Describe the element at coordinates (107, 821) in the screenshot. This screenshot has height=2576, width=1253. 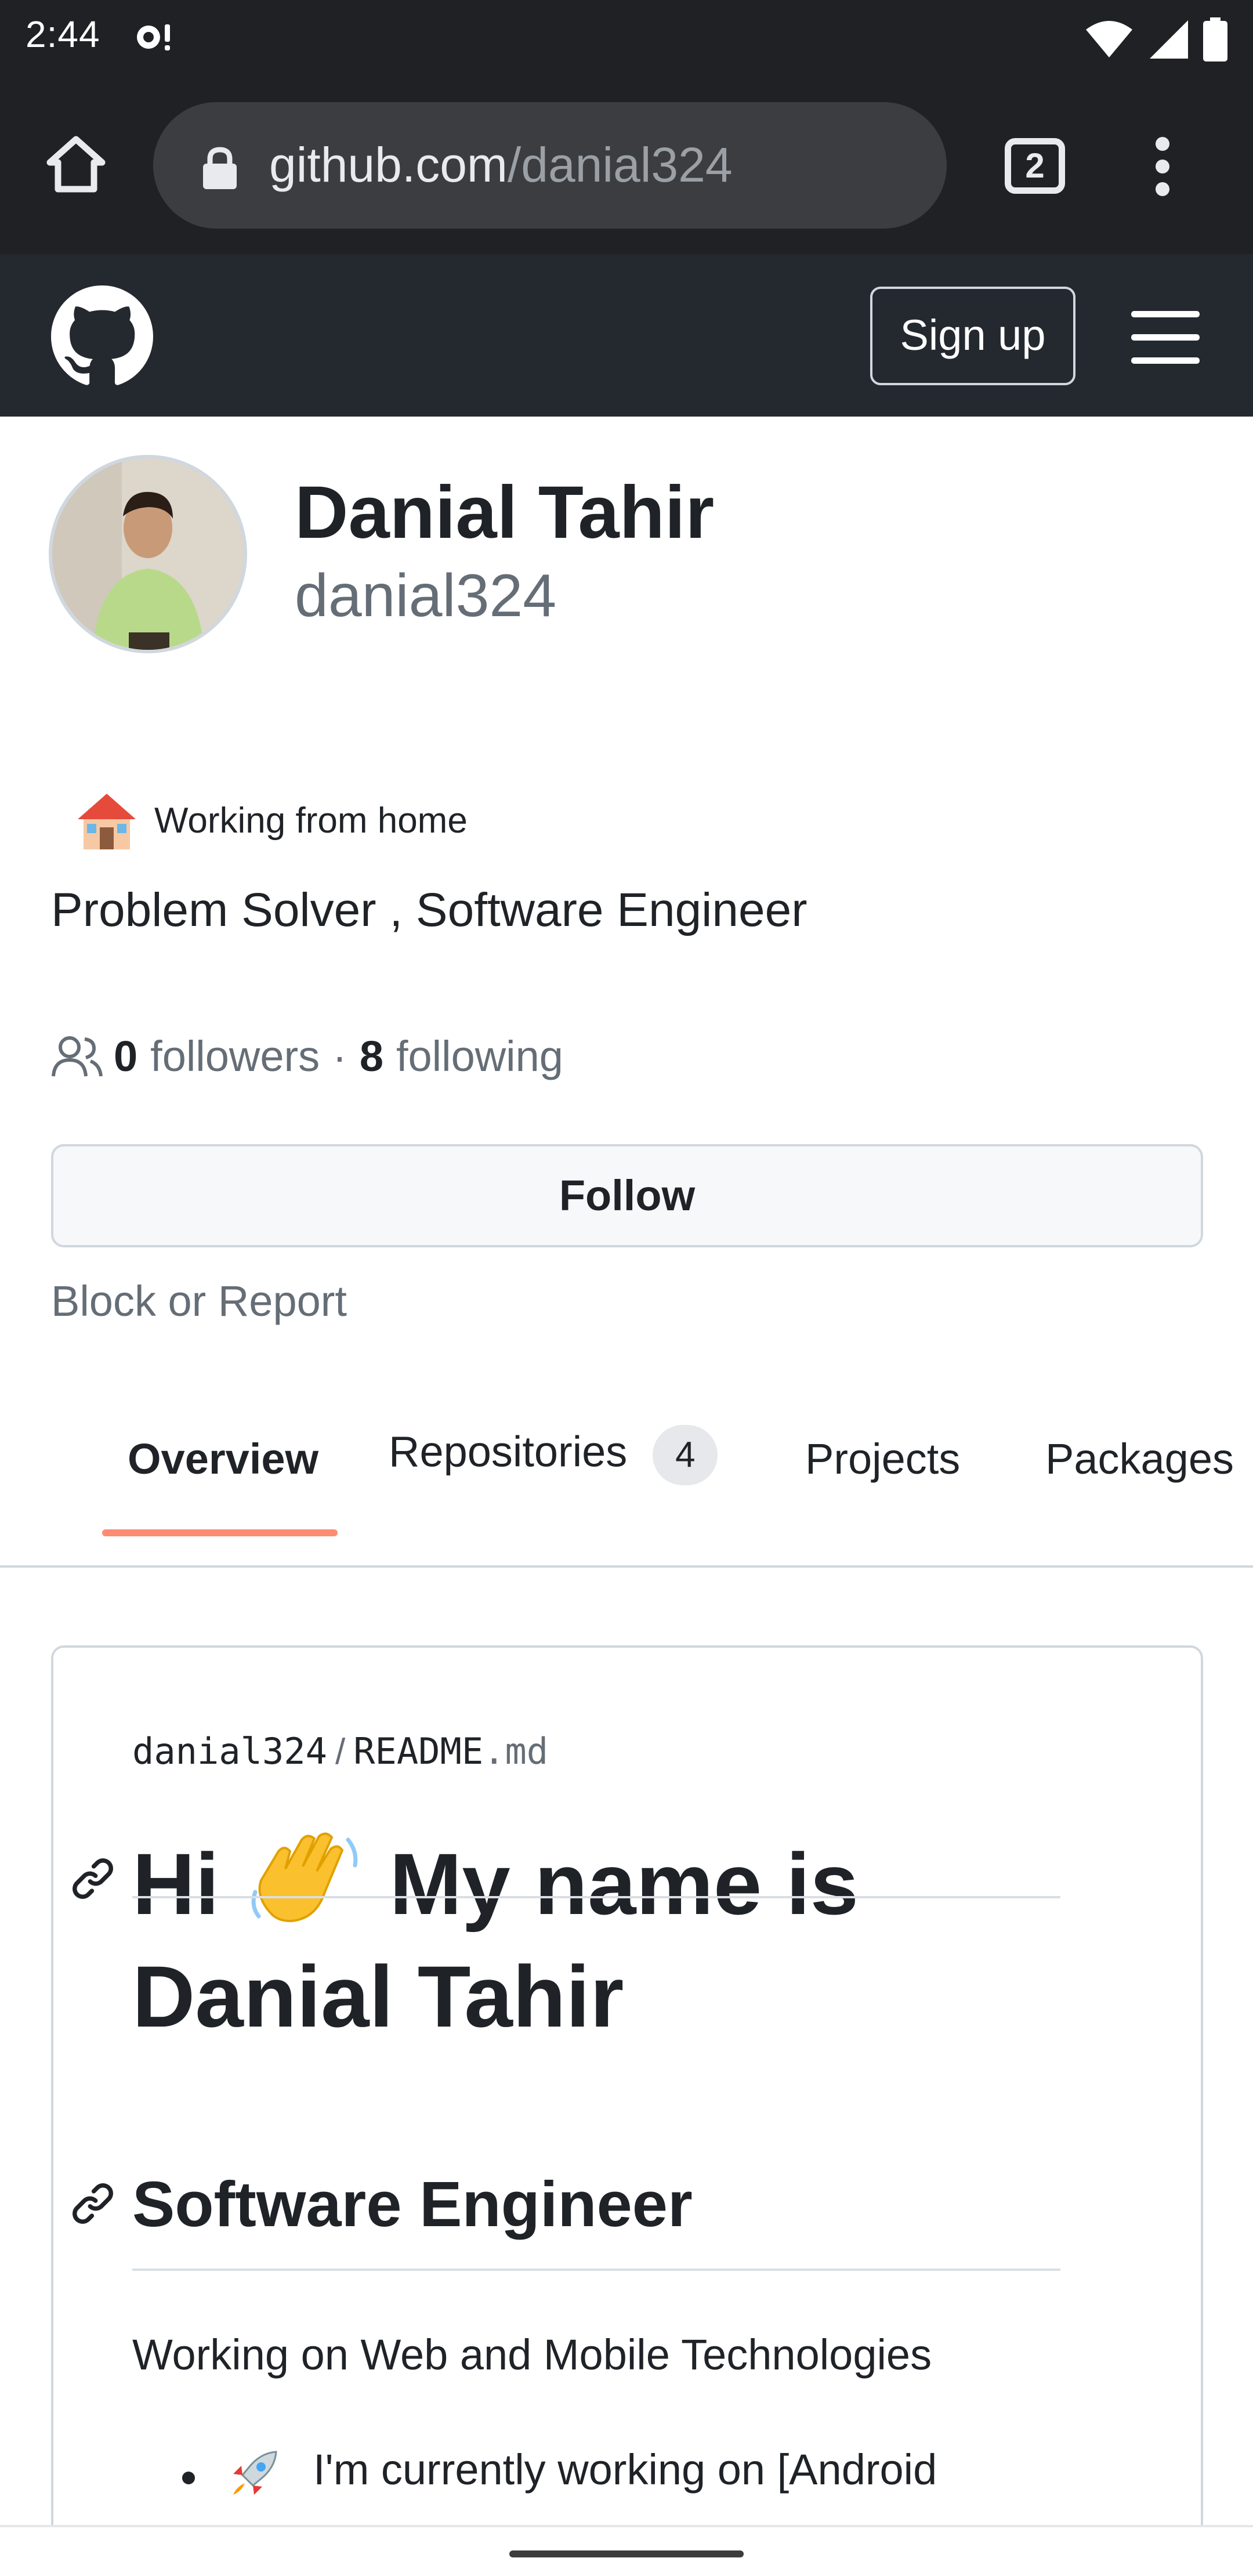
I see `house-emoji` at that location.